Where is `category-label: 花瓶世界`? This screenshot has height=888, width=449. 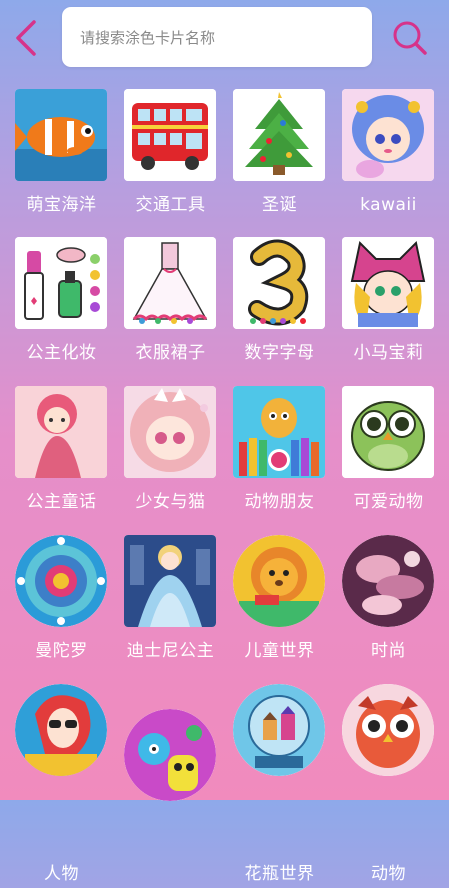 category-label: 花瓶世界 is located at coordinates (279, 874).